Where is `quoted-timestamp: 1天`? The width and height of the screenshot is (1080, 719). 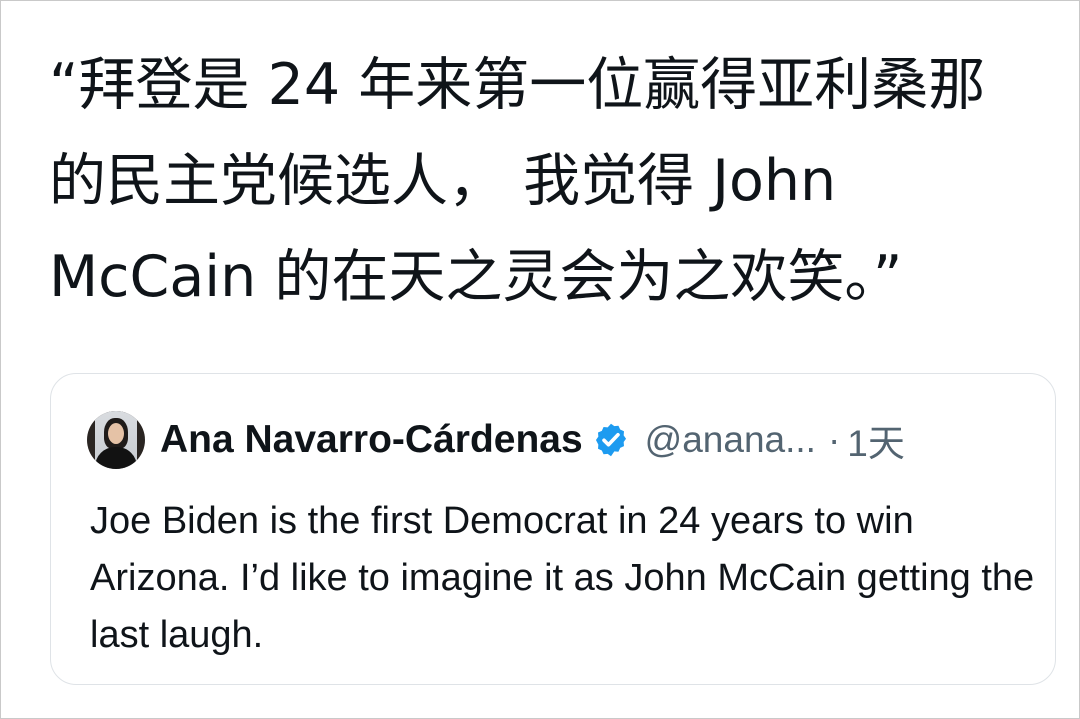
quoted-timestamp: 1天 is located at coordinates (876, 440).